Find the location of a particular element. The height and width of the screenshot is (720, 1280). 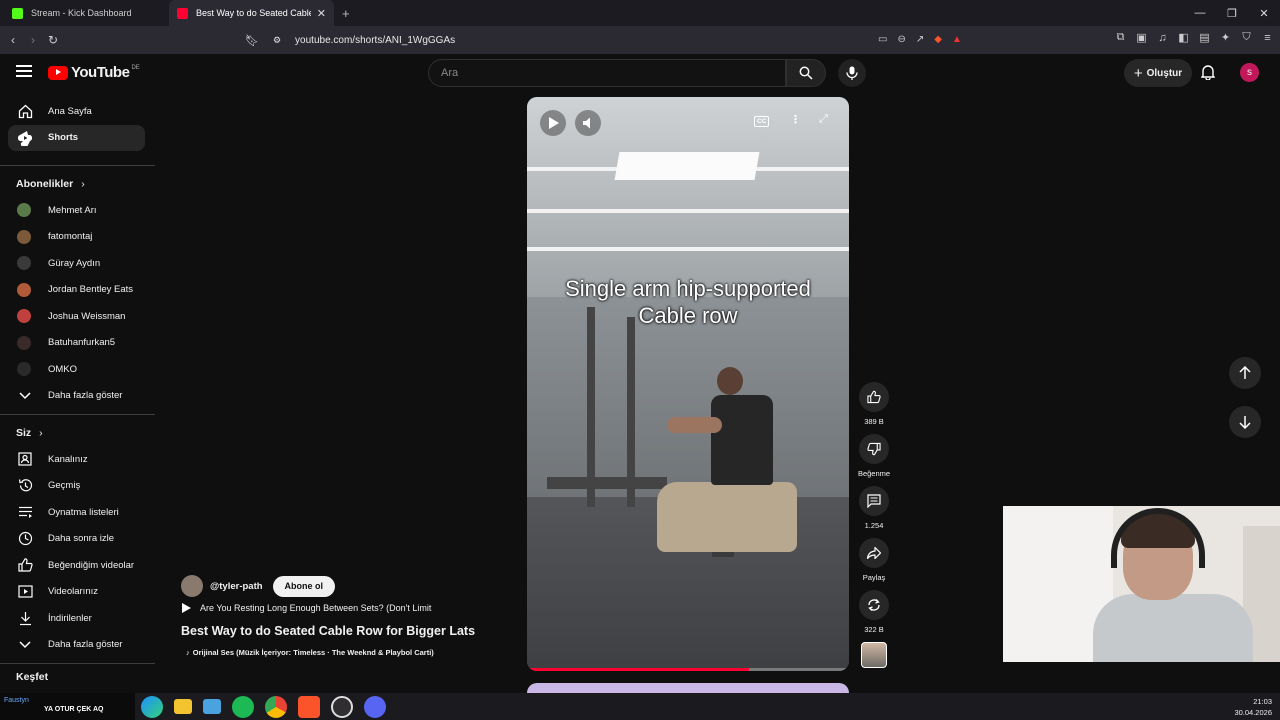

like-action: 389 B is located at coordinates (874, 404).